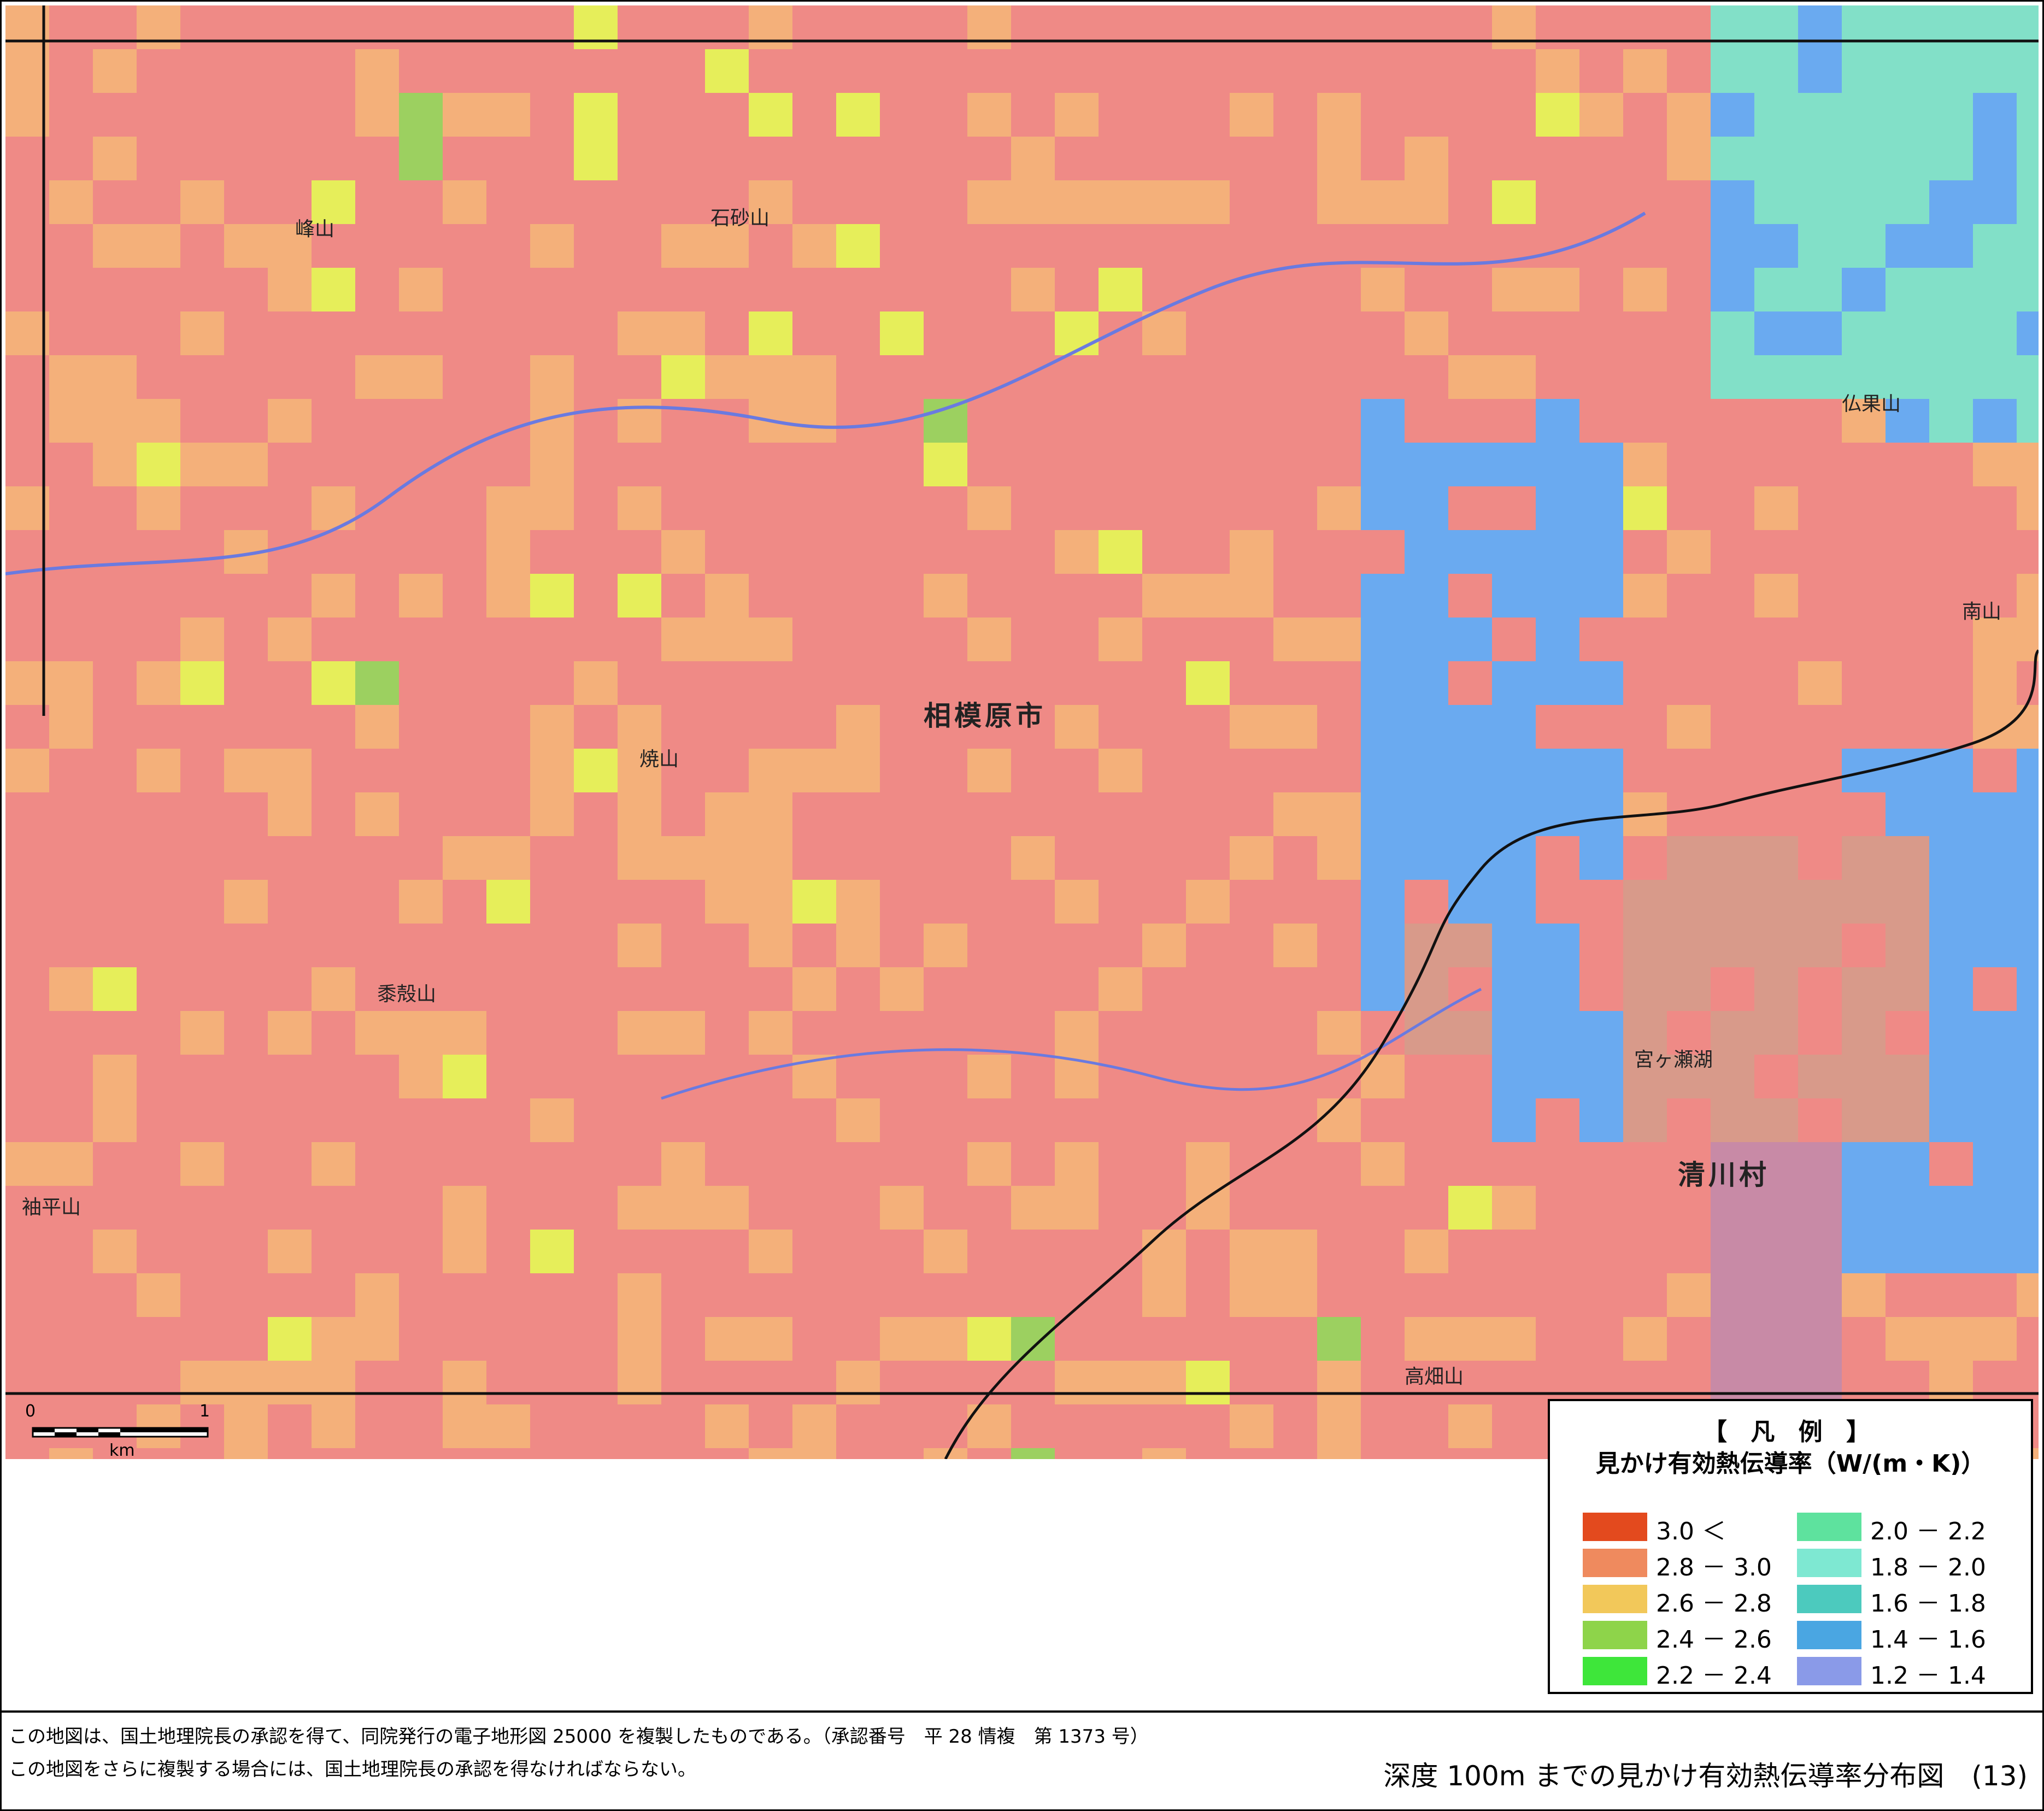 This screenshot has height=1811, width=2044. What do you see at coordinates (740, 218) in the screenshot?
I see `place-label: 石砂山` at bounding box center [740, 218].